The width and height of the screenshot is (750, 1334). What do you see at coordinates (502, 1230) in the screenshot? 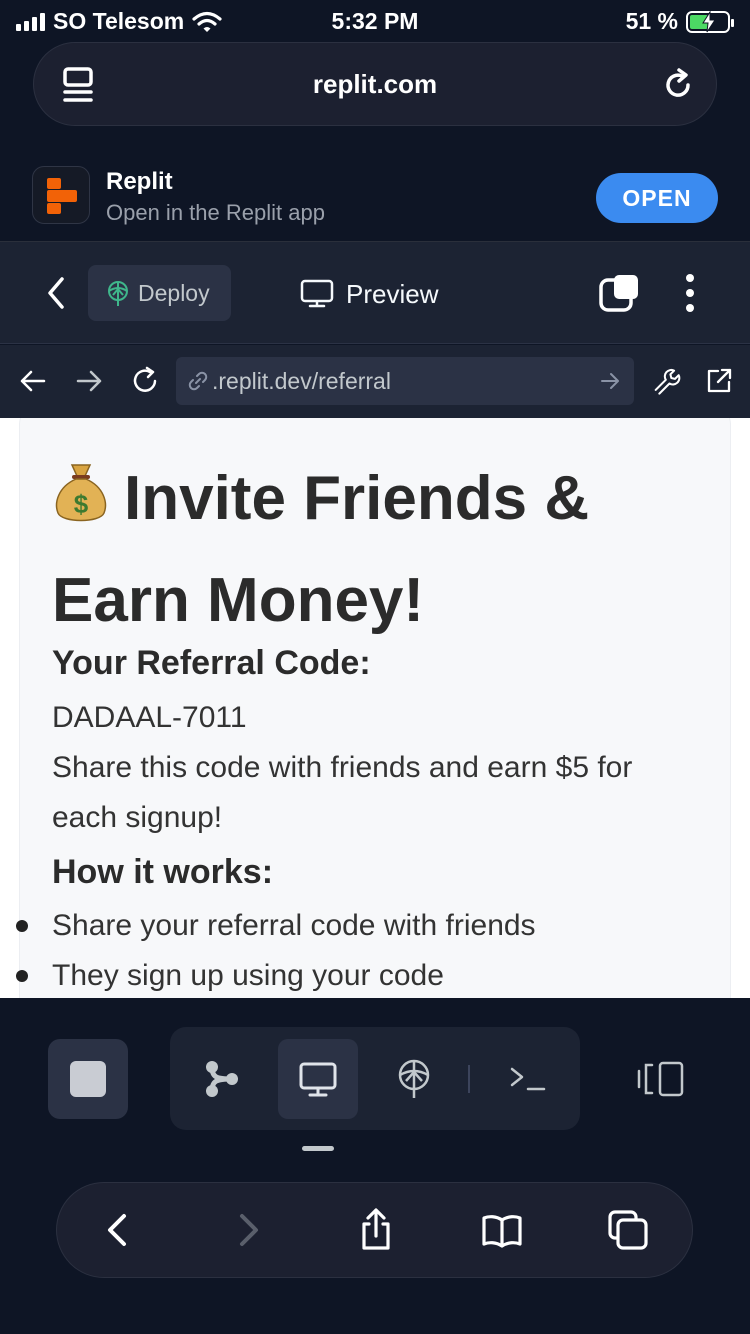
I see `bookmarks-icon` at bounding box center [502, 1230].